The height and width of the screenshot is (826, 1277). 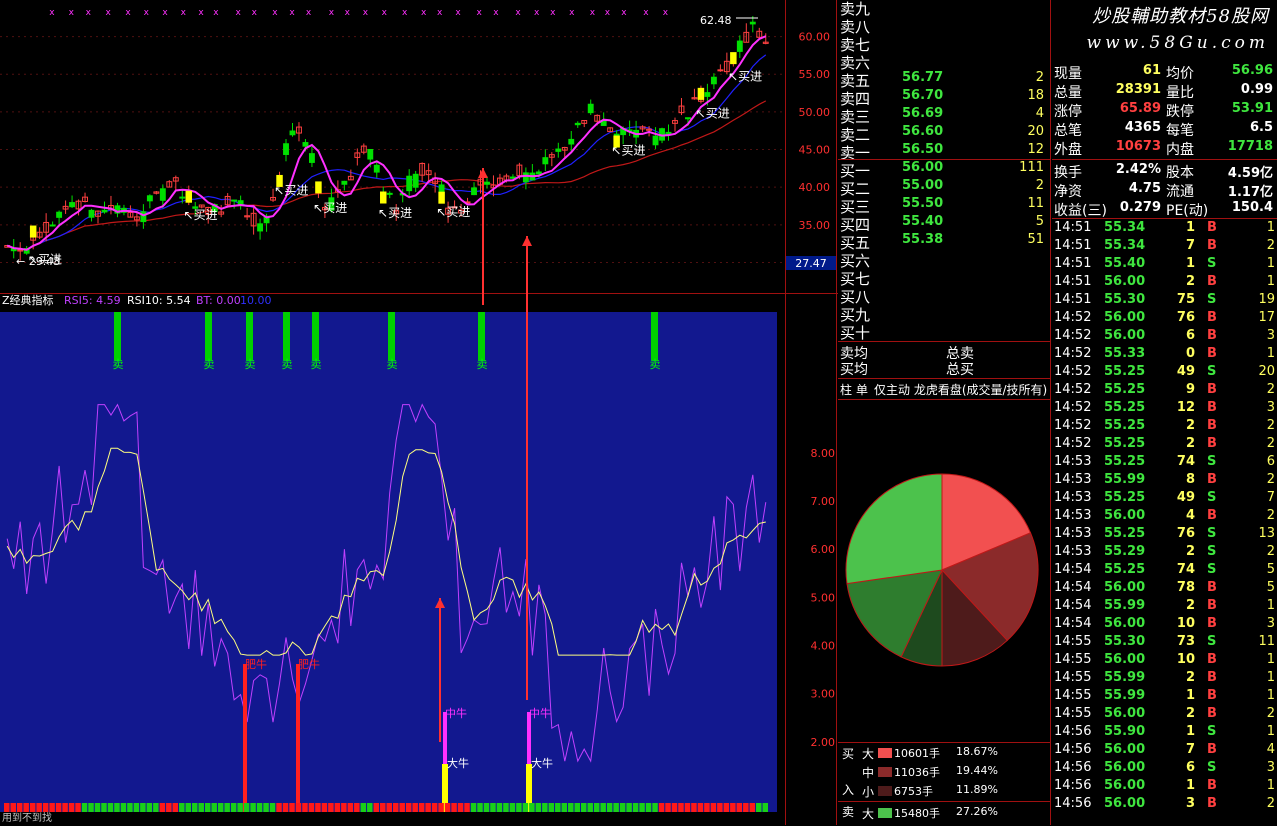 I want to click on trade-count: 17, so click(x=1266, y=317).